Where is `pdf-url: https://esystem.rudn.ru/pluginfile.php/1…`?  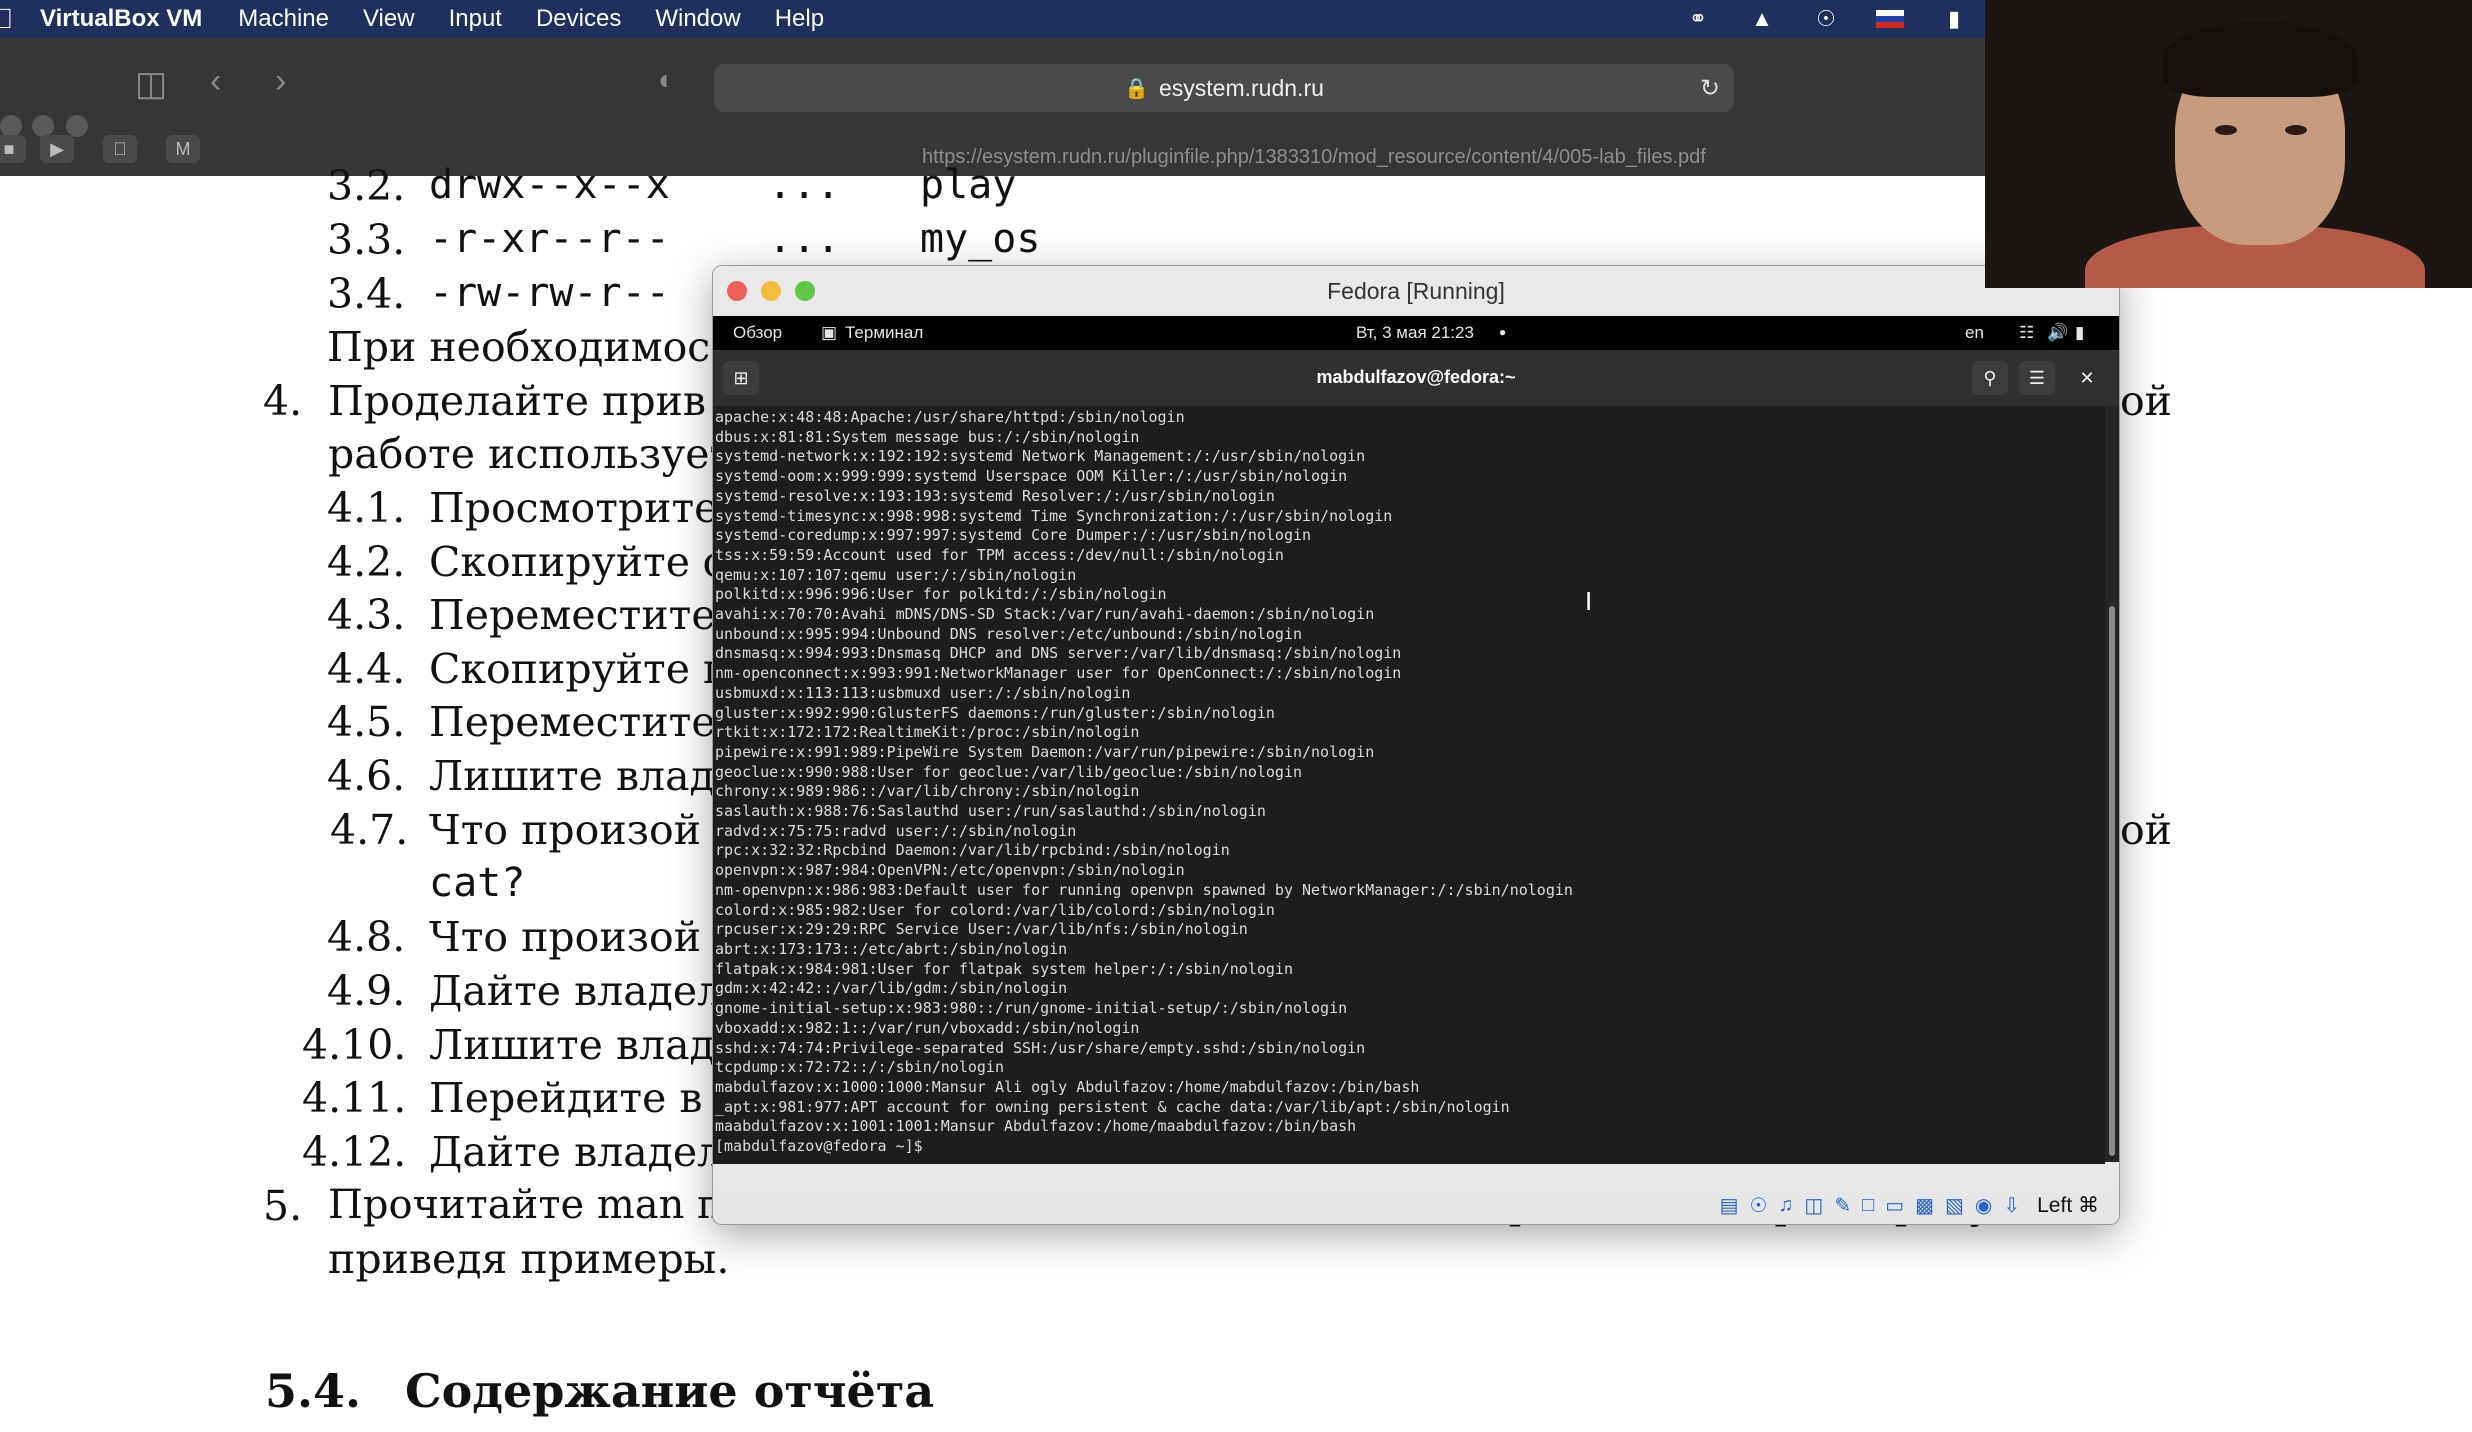
pdf-url: https://esystem.rudn.ru/pluginfile.php/1… is located at coordinates (1314, 157).